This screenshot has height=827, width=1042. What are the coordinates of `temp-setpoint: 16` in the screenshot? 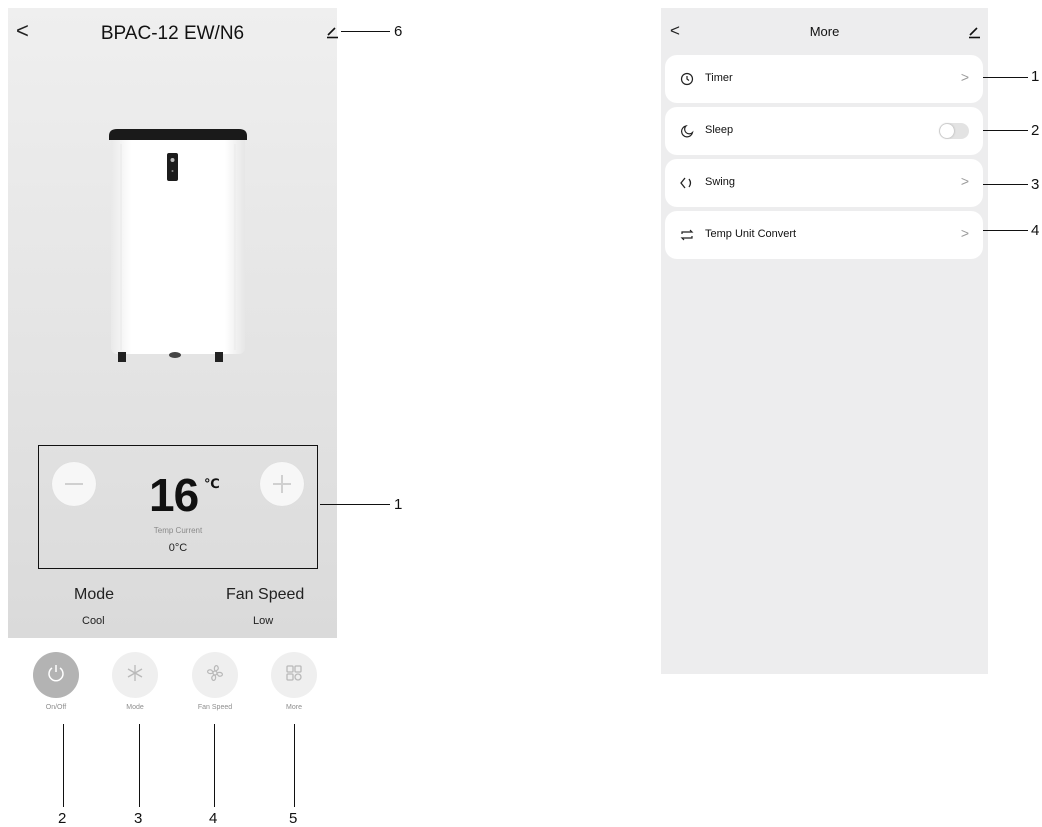 It's located at (174, 495).